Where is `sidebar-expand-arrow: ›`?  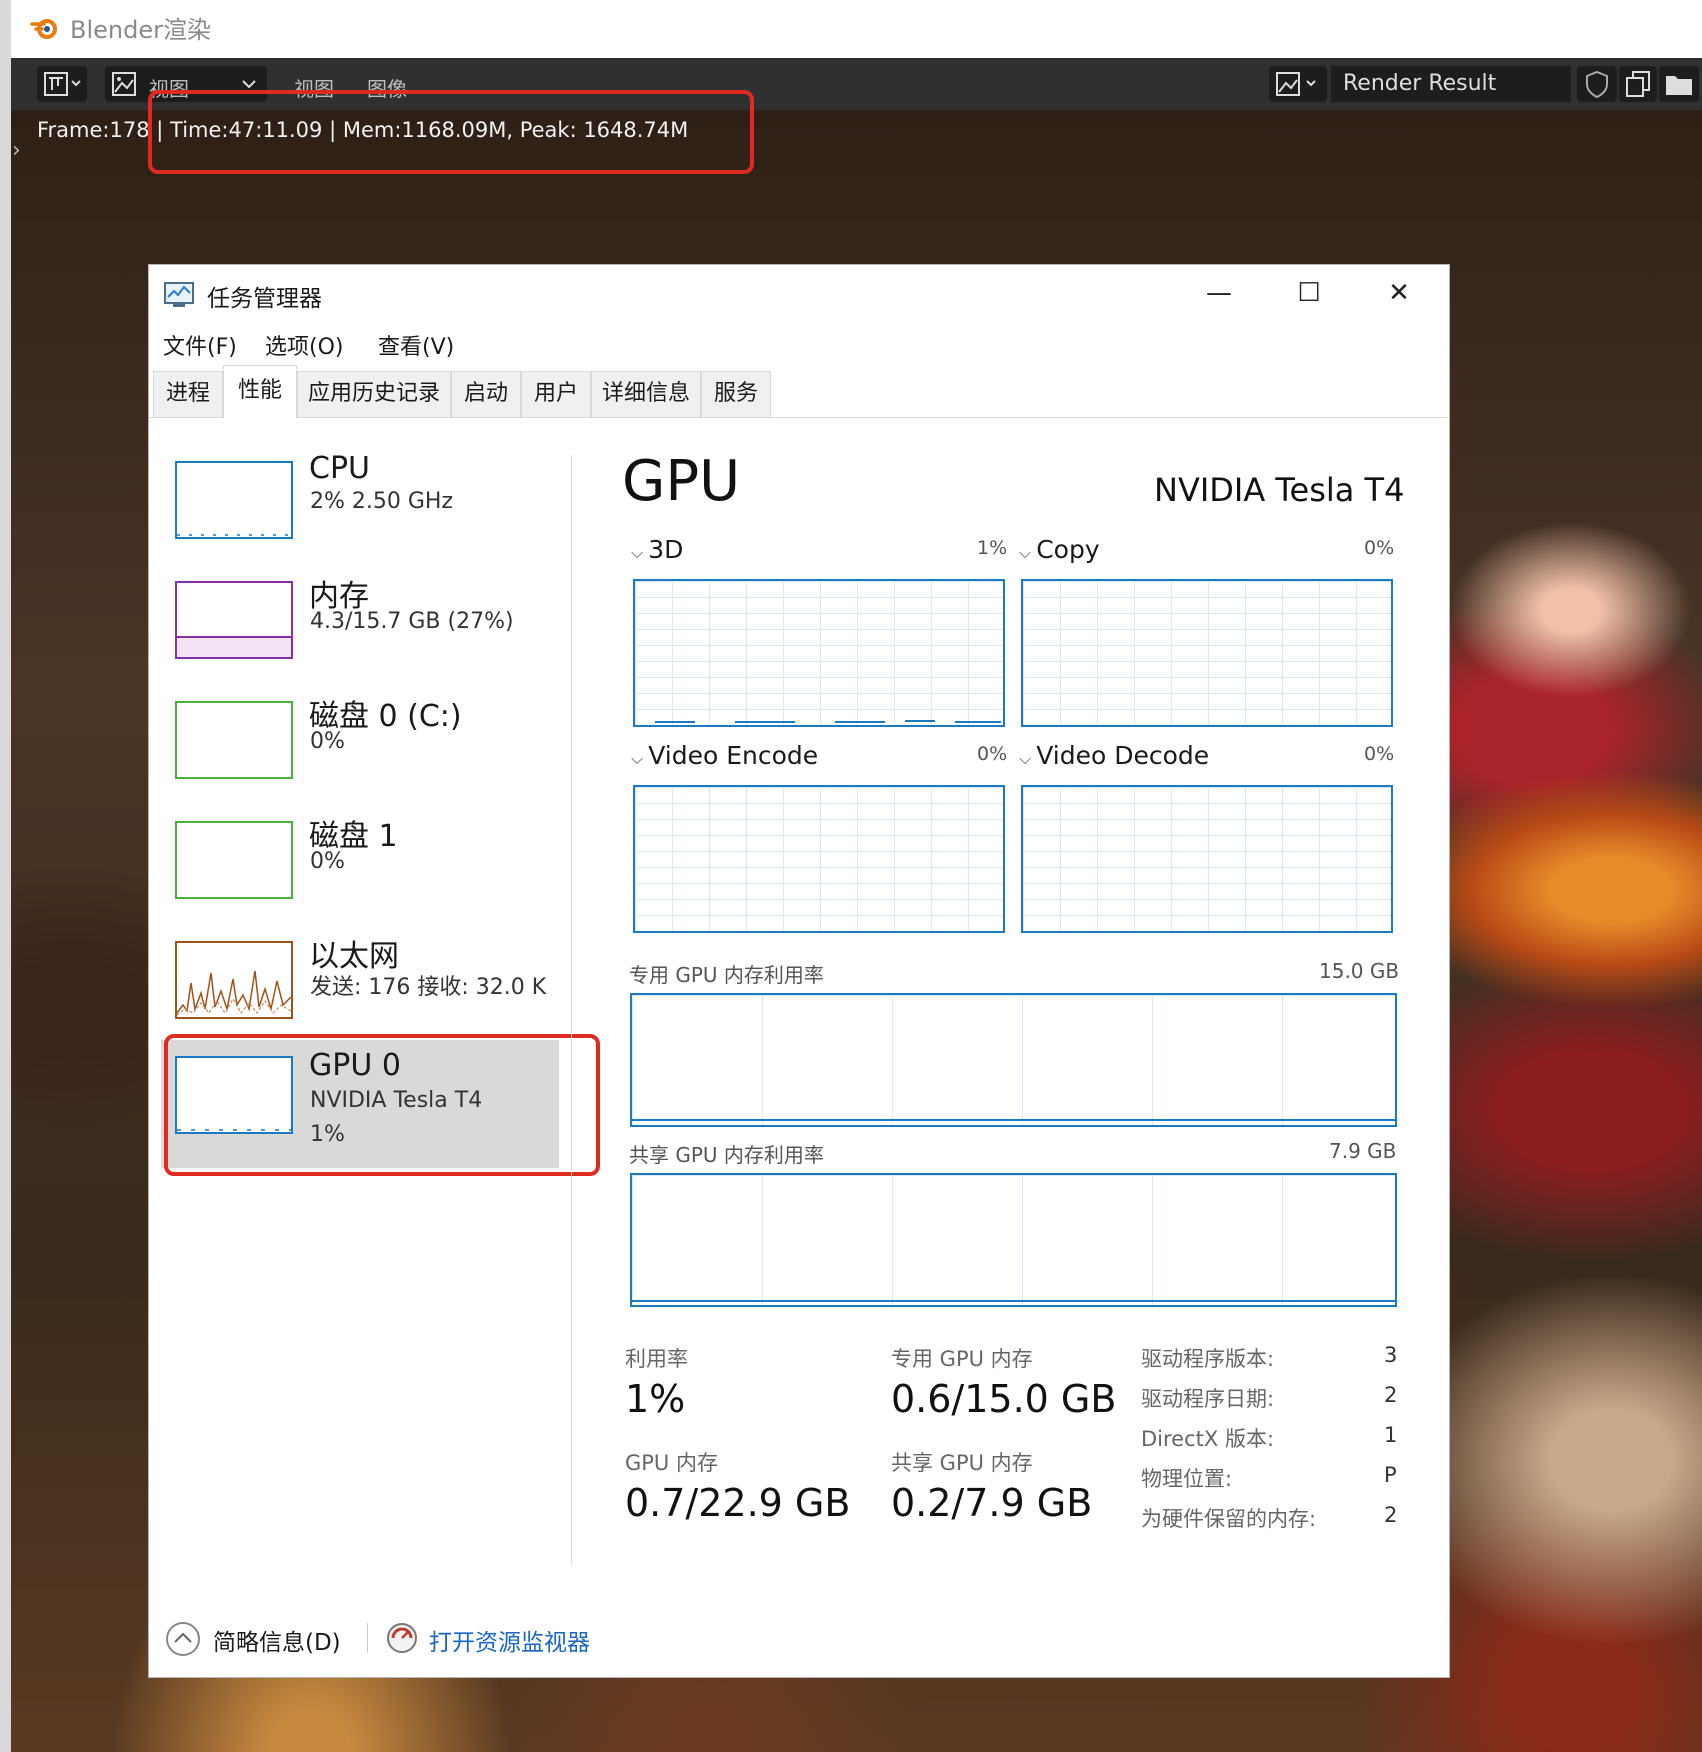
sidebar-expand-arrow: › is located at coordinates (16, 150).